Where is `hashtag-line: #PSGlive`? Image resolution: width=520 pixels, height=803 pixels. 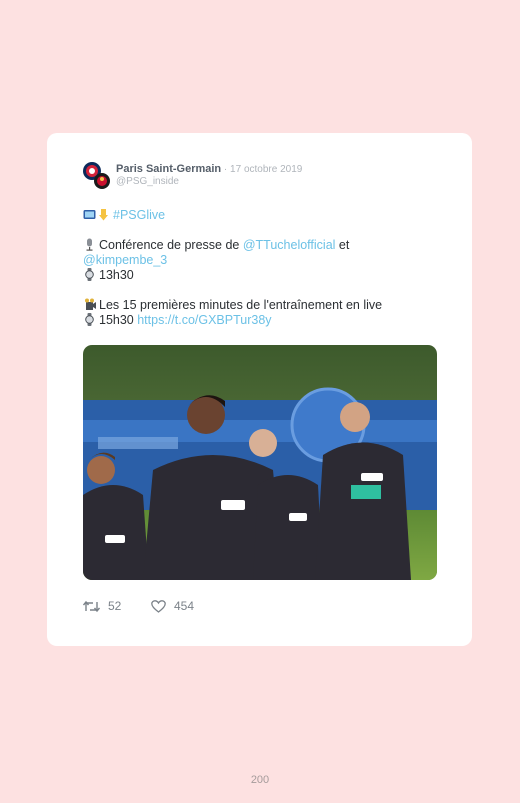 hashtag-line: #PSGlive is located at coordinates (263, 215).